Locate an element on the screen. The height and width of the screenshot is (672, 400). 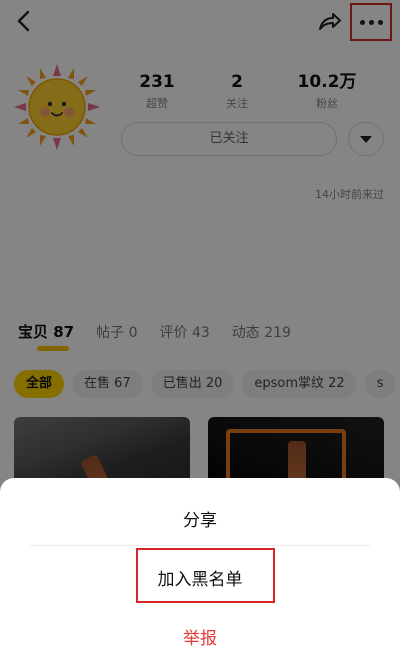
sheet-divider is located at coordinates (200, 545).